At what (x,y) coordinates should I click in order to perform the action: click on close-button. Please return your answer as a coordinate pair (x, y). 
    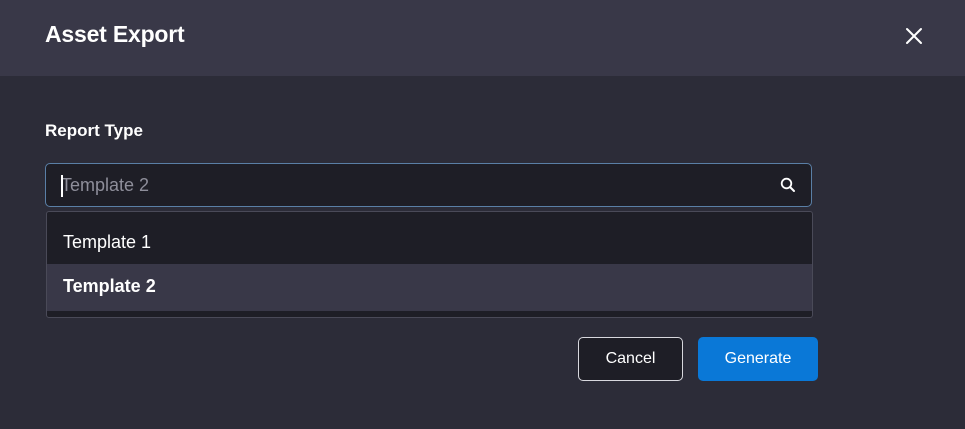
    Looking at the image, I should click on (914, 36).